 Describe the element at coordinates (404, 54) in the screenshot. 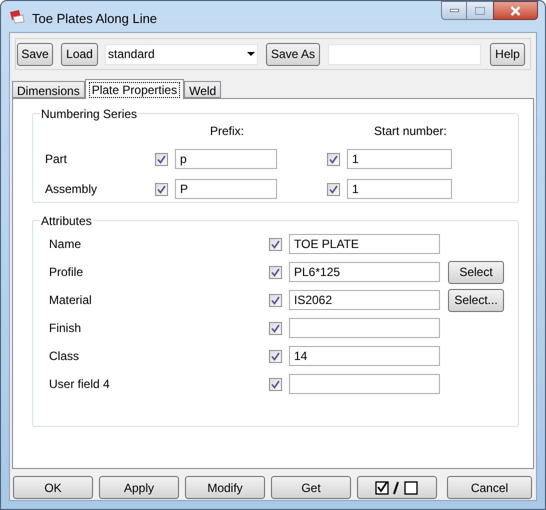

I see `save-as-name-field` at that location.